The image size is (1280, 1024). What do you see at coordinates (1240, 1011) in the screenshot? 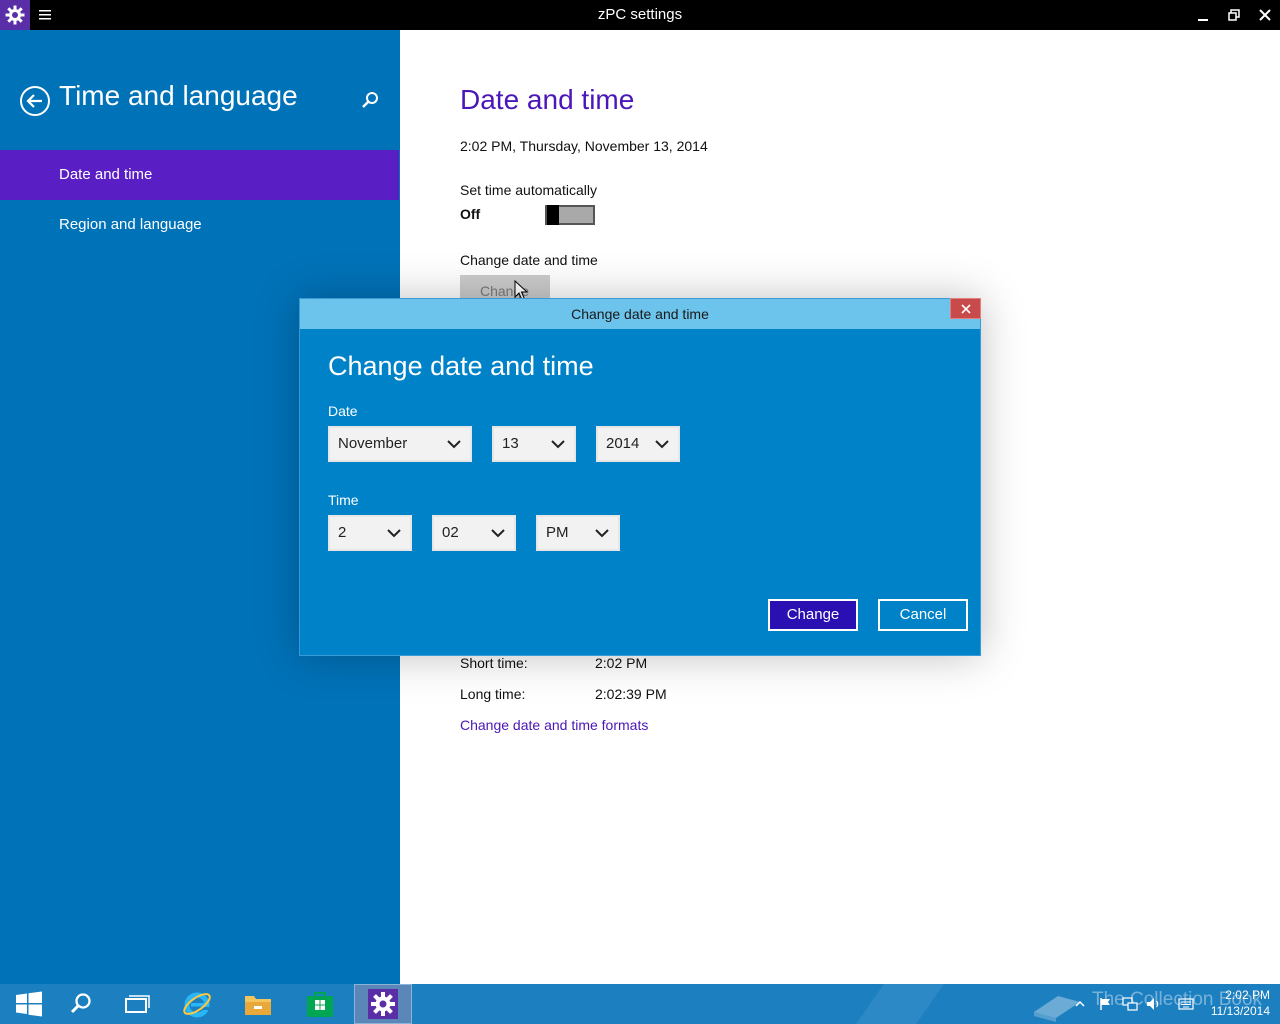
I see `clock-date: 11/13/2014` at bounding box center [1240, 1011].